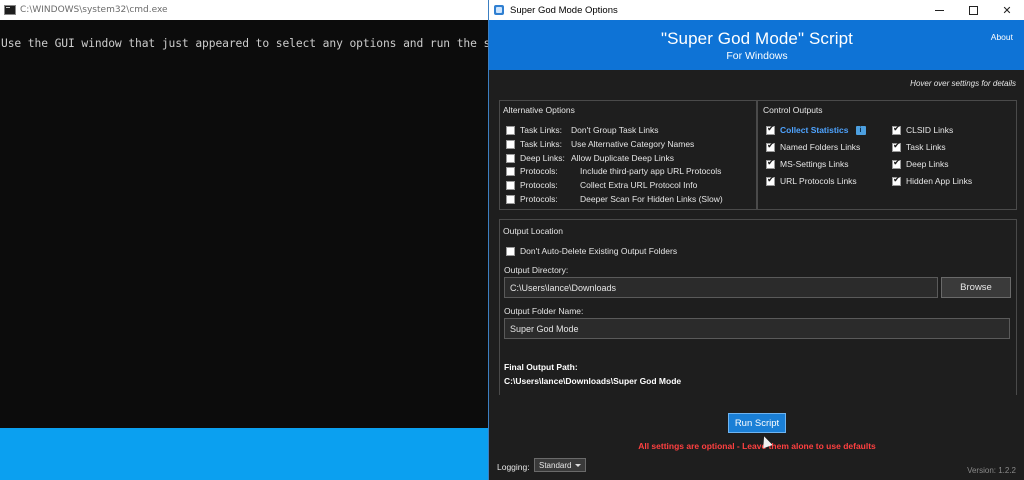 This screenshot has width=1024, height=480. Describe the element at coordinates (757, 423) in the screenshot. I see `run-script-button: Run Script` at that location.